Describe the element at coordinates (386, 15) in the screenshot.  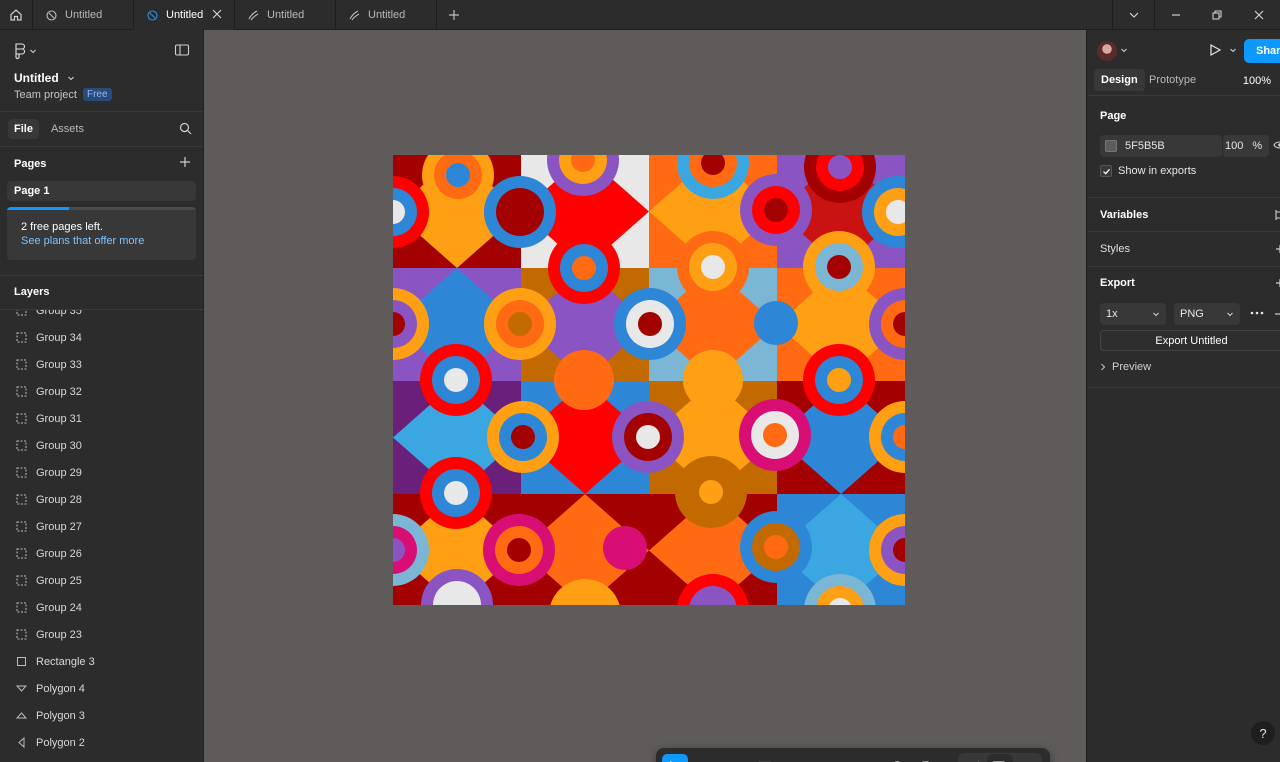
I see `tab-untitled-4: Untitled` at that location.